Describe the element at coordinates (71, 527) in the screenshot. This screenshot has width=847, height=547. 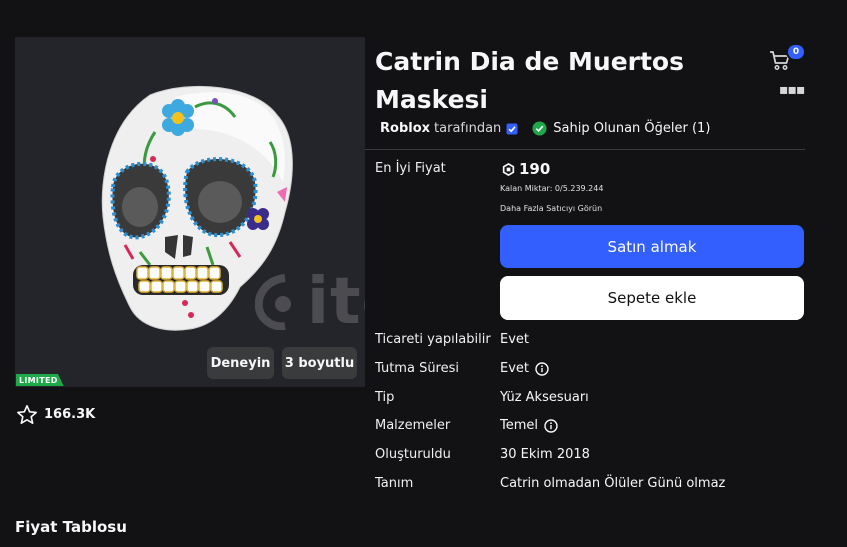
I see `price-chart-title: Fiyat Tablosu` at that location.